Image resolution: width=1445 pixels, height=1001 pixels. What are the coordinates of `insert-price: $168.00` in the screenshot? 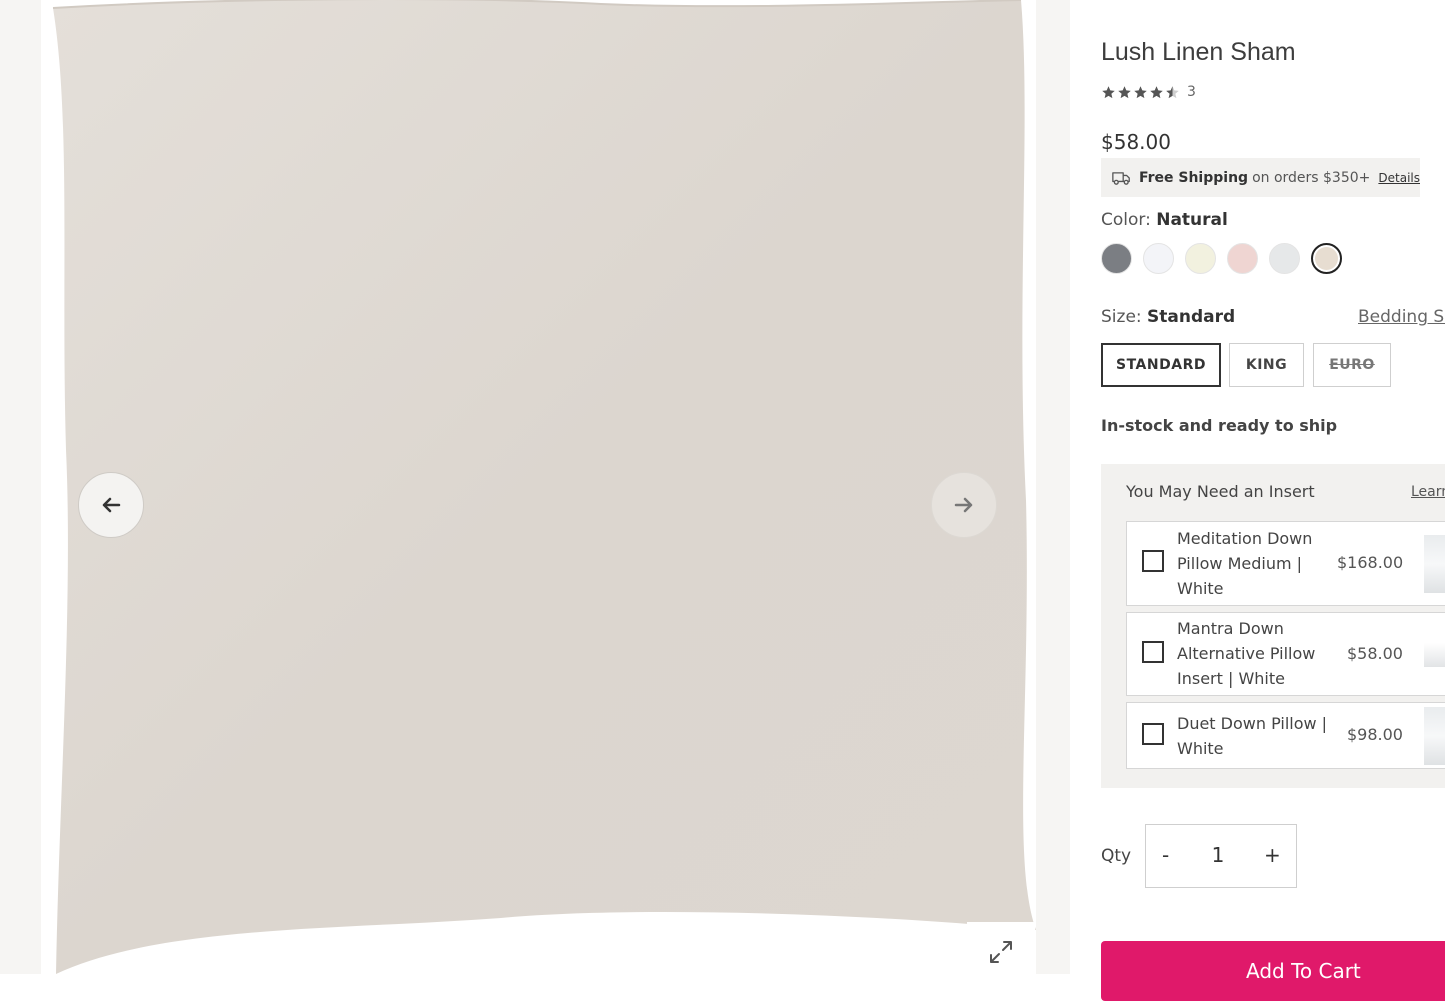 It's located at (1370, 562).